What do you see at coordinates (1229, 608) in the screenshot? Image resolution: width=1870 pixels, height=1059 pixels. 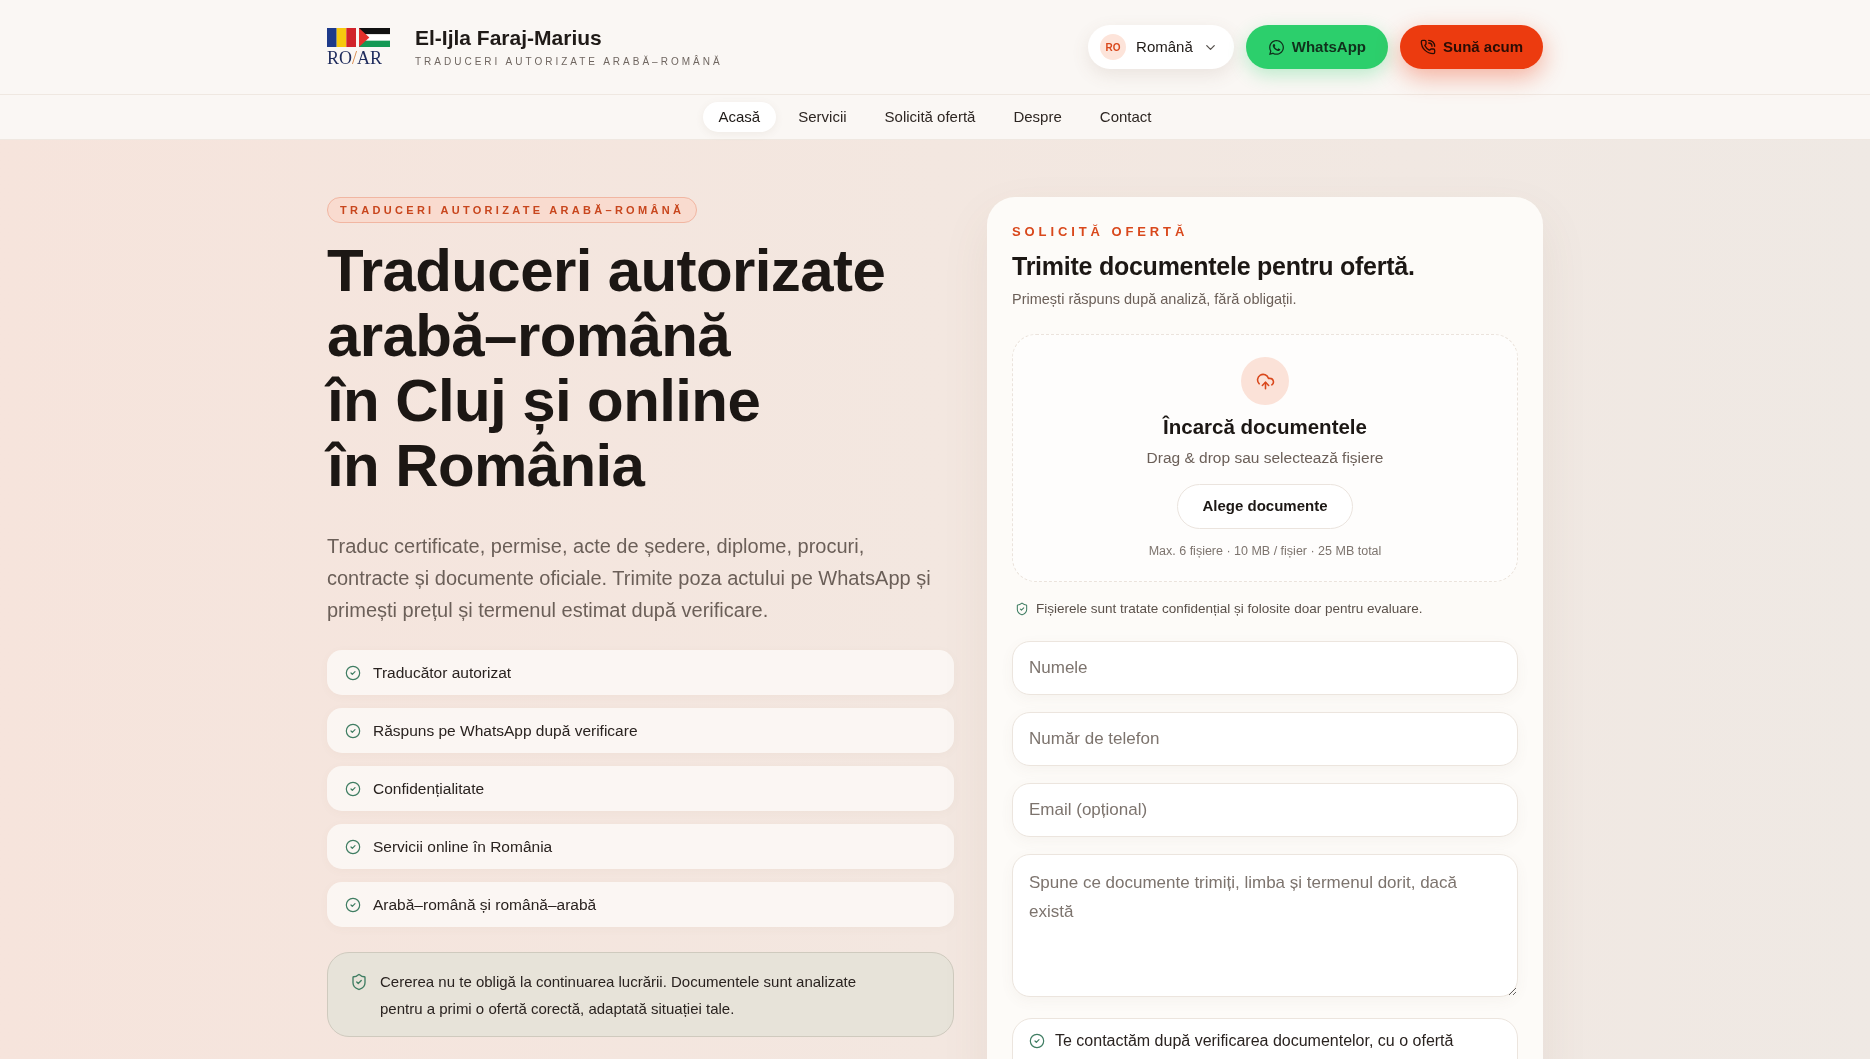 I see `privacy-note: Fișierele sunt tratate confidențial și folosite doar pentru evaluare.` at bounding box center [1229, 608].